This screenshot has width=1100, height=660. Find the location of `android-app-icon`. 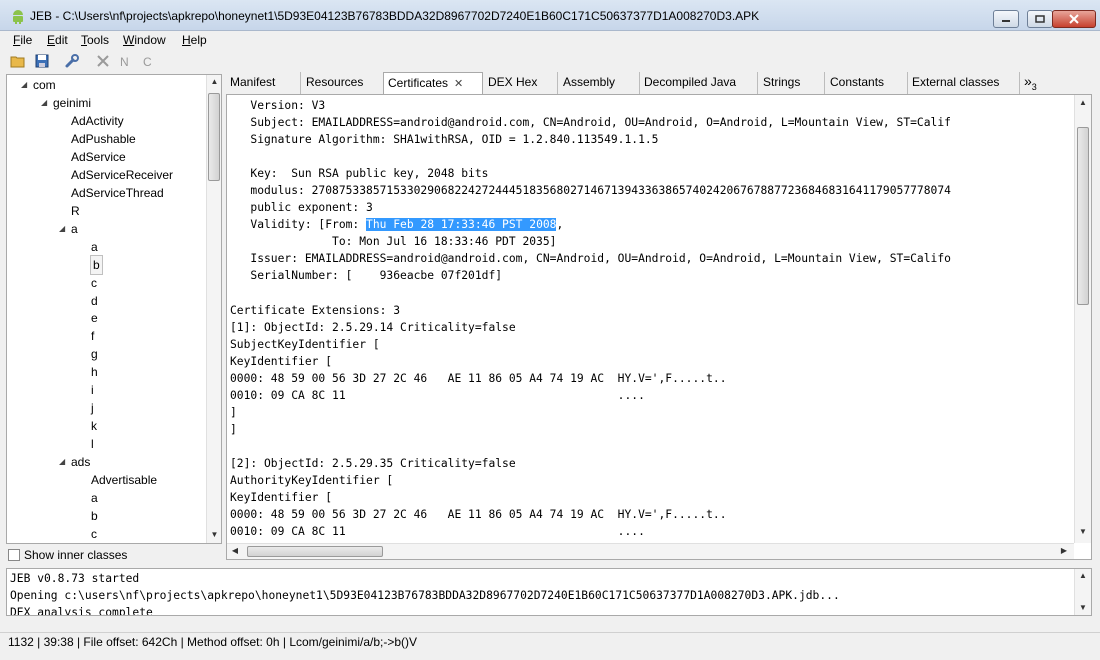

android-app-icon is located at coordinates (18, 17).